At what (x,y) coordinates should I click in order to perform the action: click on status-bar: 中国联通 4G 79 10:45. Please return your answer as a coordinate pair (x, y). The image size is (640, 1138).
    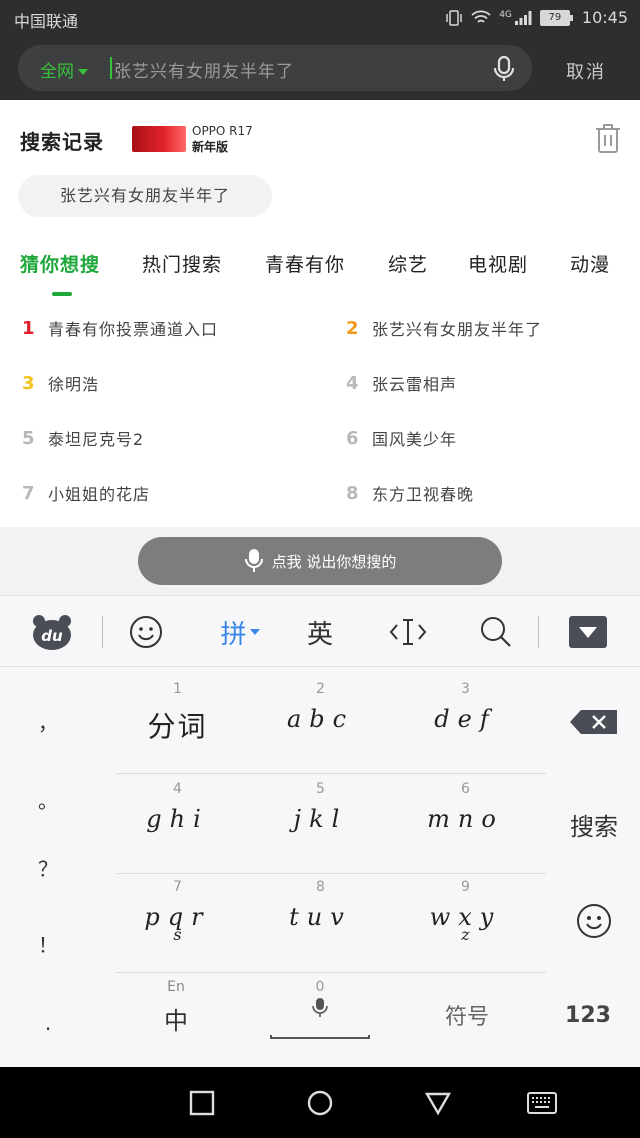
    Looking at the image, I should click on (320, 18).